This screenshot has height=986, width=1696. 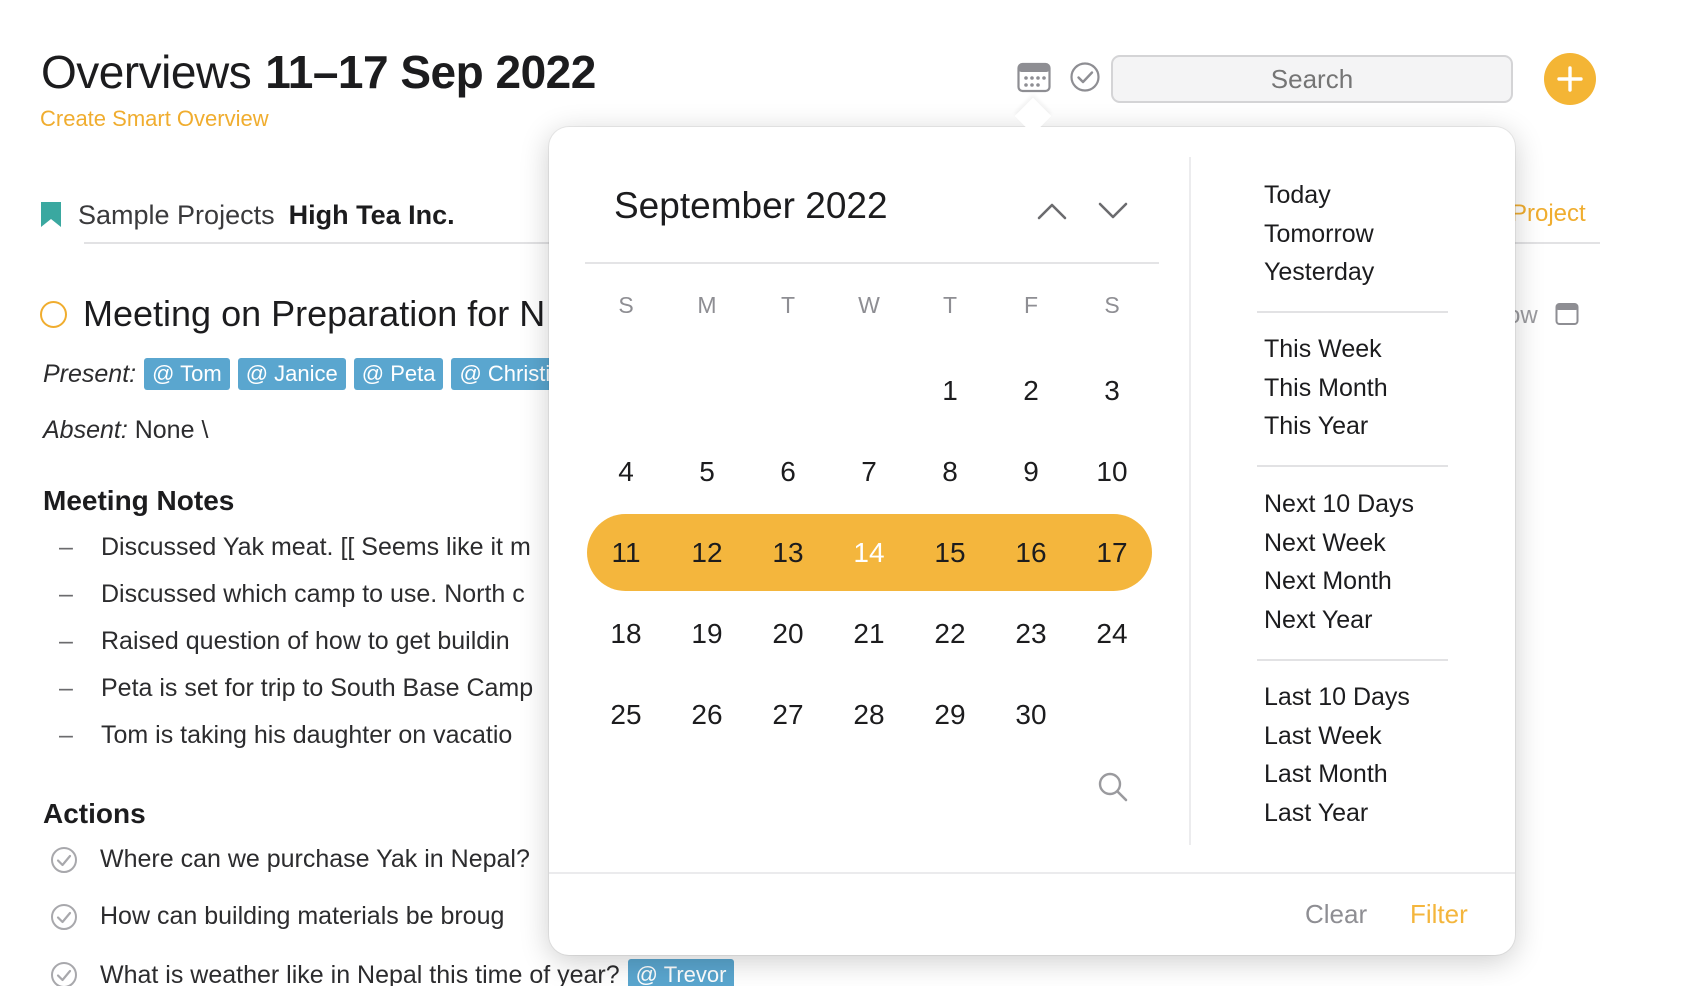 I want to click on quick-range-next-year: Next Year, so click(x=1318, y=620).